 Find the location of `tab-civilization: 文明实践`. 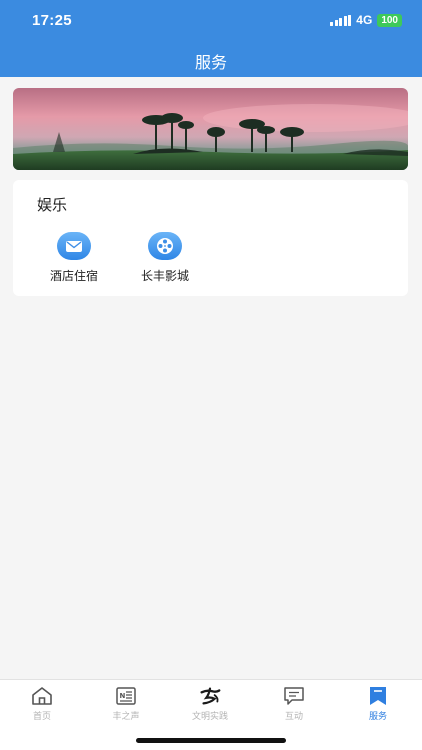

tab-civilization: 文明实践 is located at coordinates (210, 704).